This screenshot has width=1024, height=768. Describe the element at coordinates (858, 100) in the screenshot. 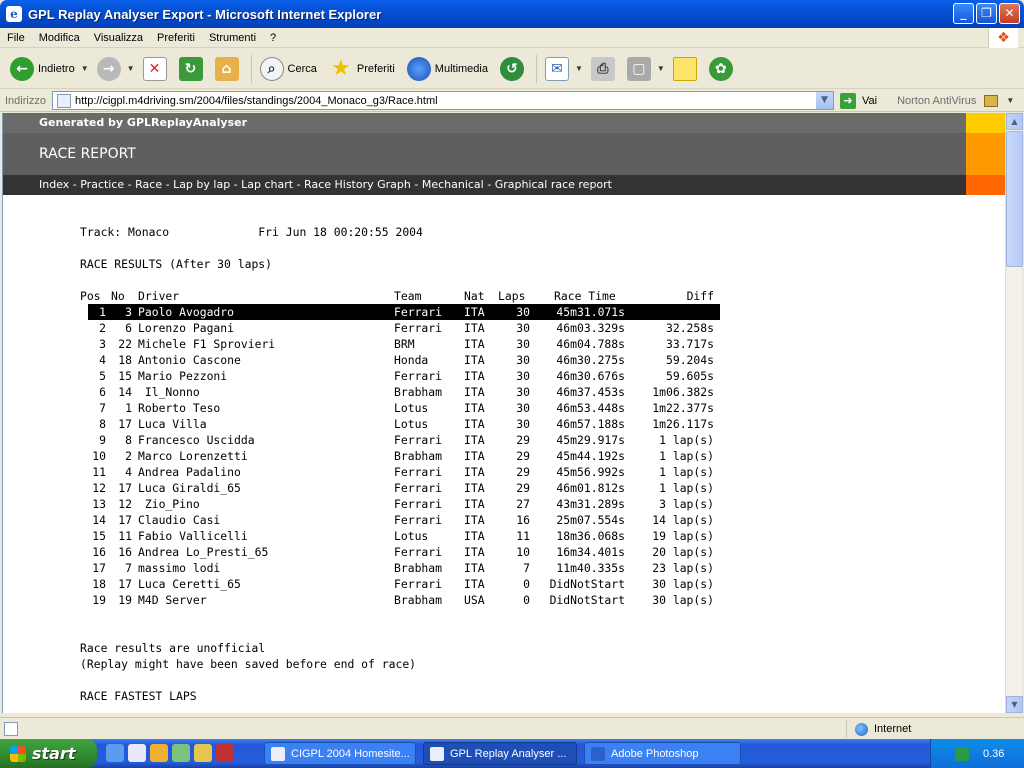

I see `go-button: ➜ Vai` at that location.